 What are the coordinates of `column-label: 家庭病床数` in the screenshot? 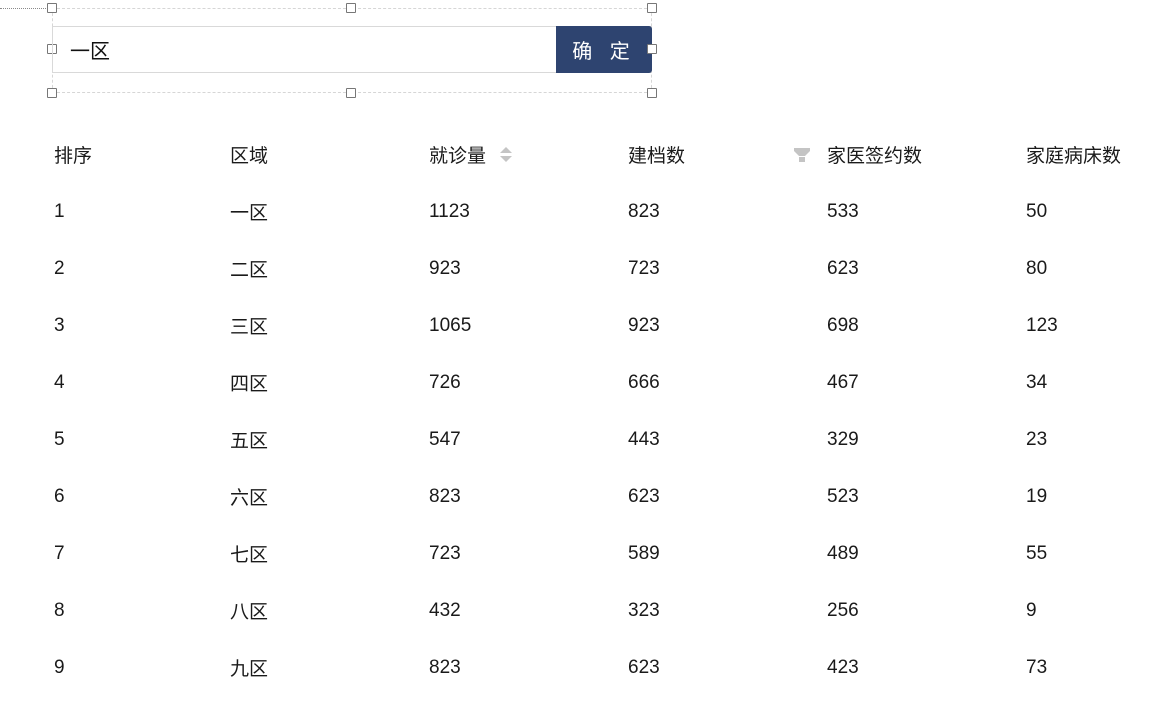 It's located at (1074, 156).